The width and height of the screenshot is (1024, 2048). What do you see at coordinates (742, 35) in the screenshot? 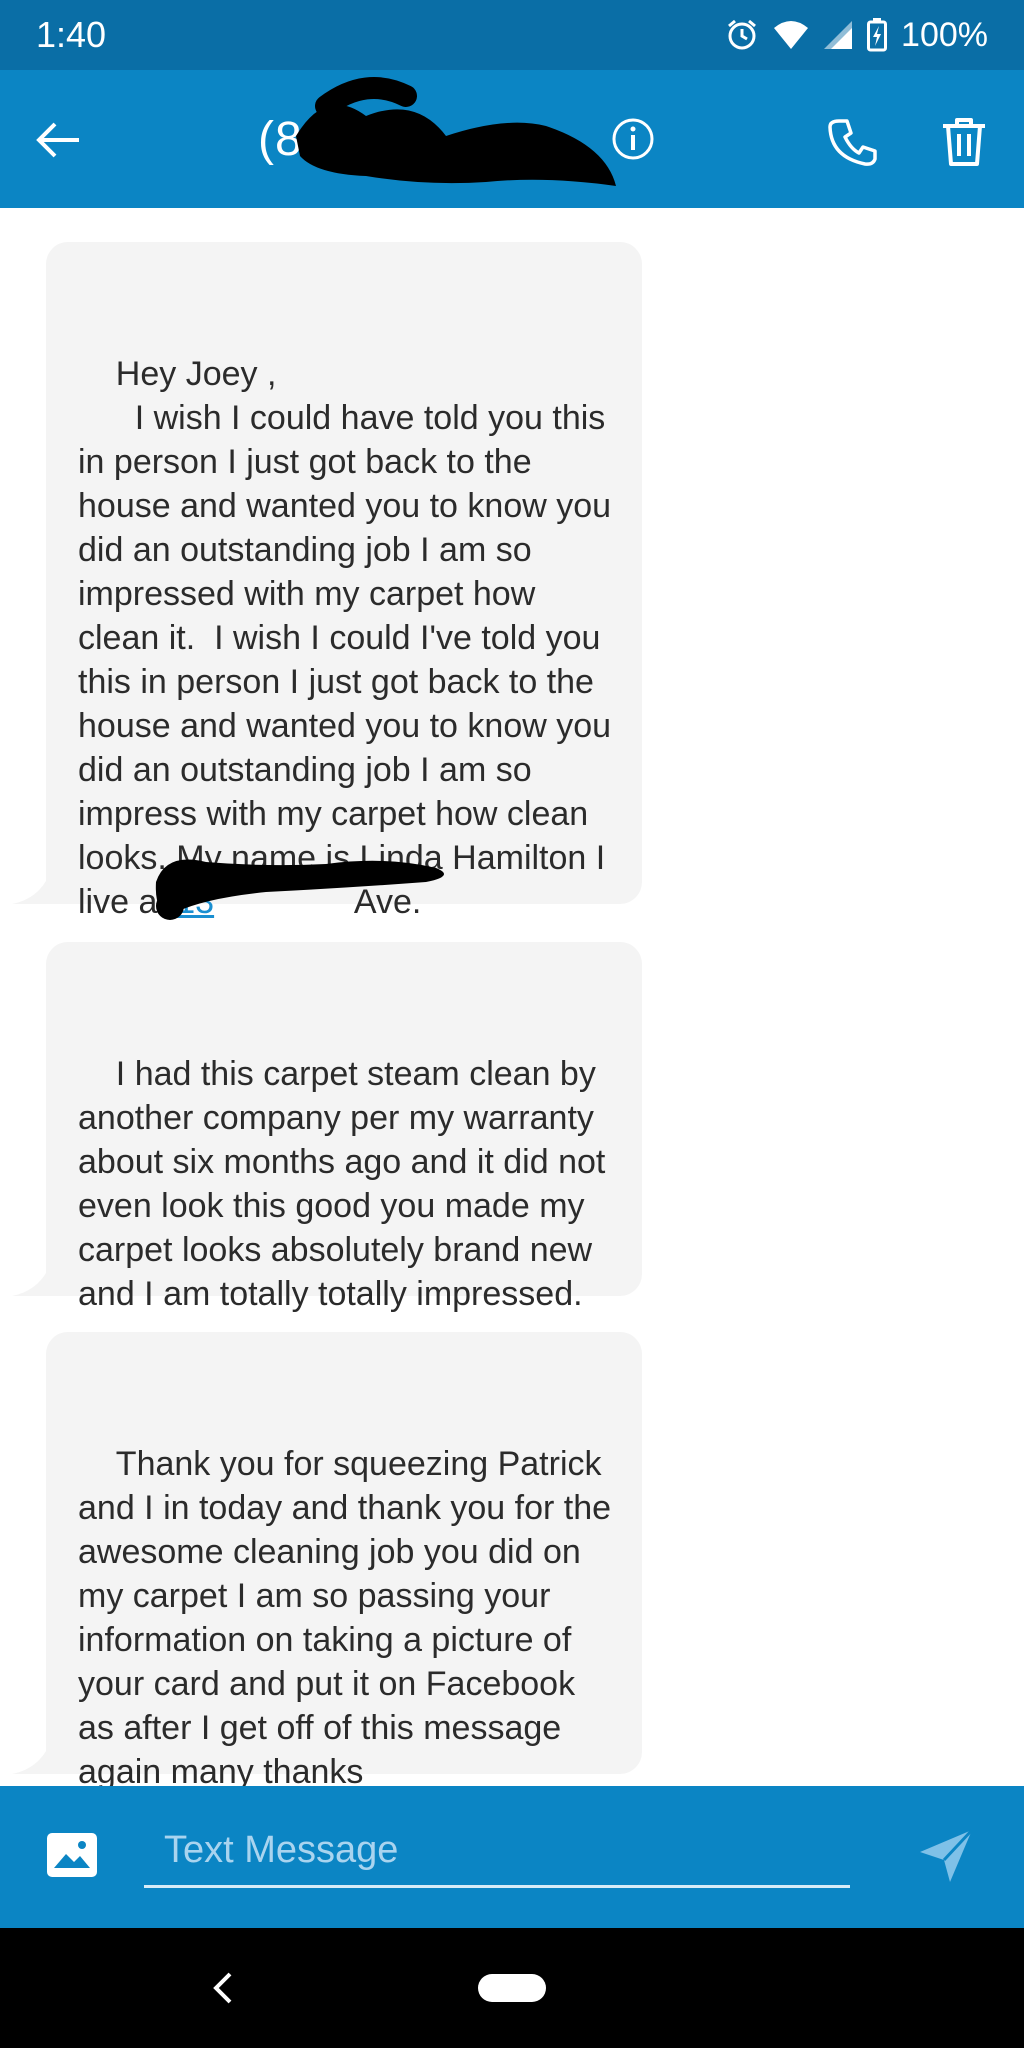
I see `alarm-icon` at bounding box center [742, 35].